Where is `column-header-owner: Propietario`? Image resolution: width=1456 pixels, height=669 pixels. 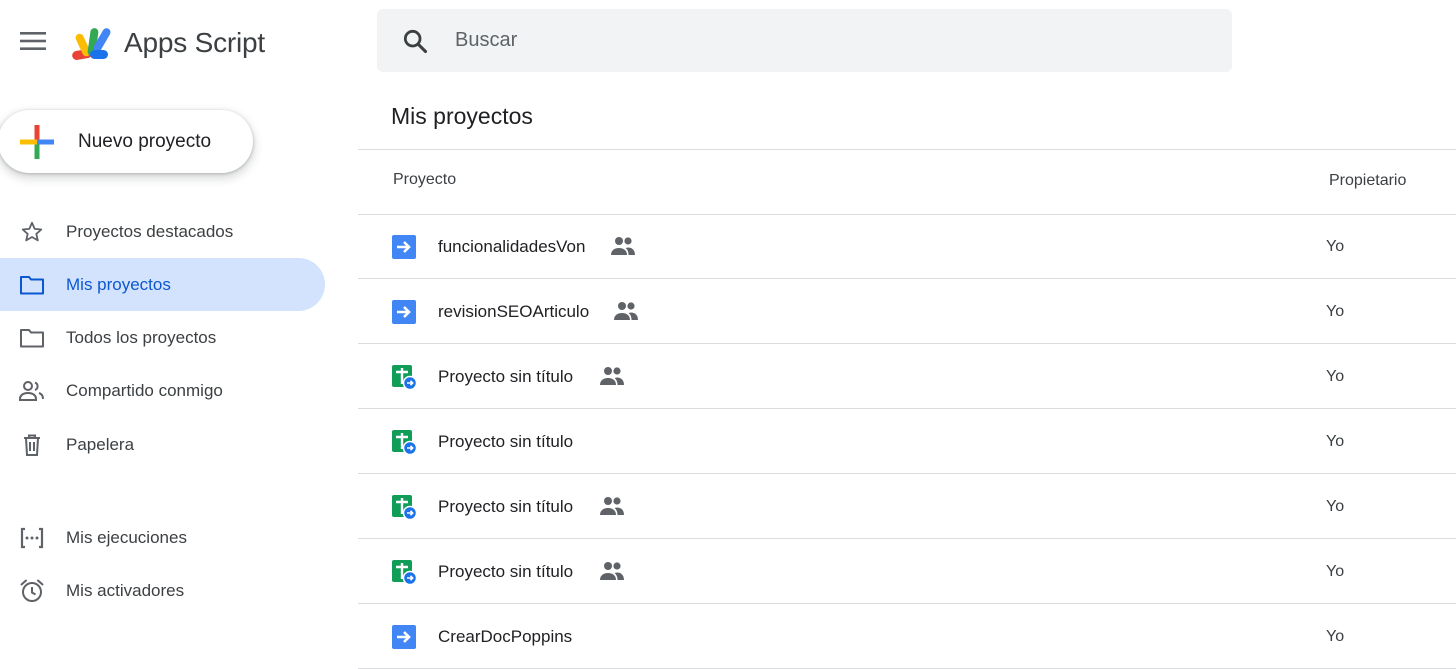
column-header-owner: Propietario is located at coordinates (1367, 181).